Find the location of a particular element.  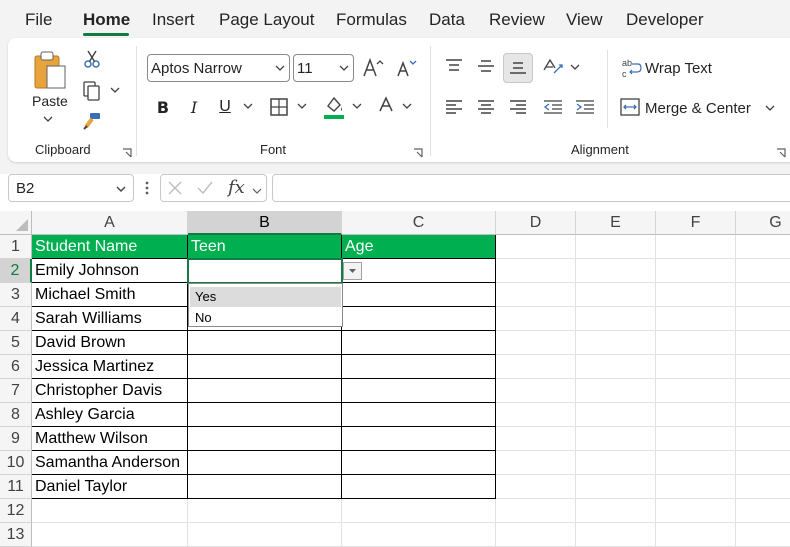

font-color-icon is located at coordinates (386, 106).